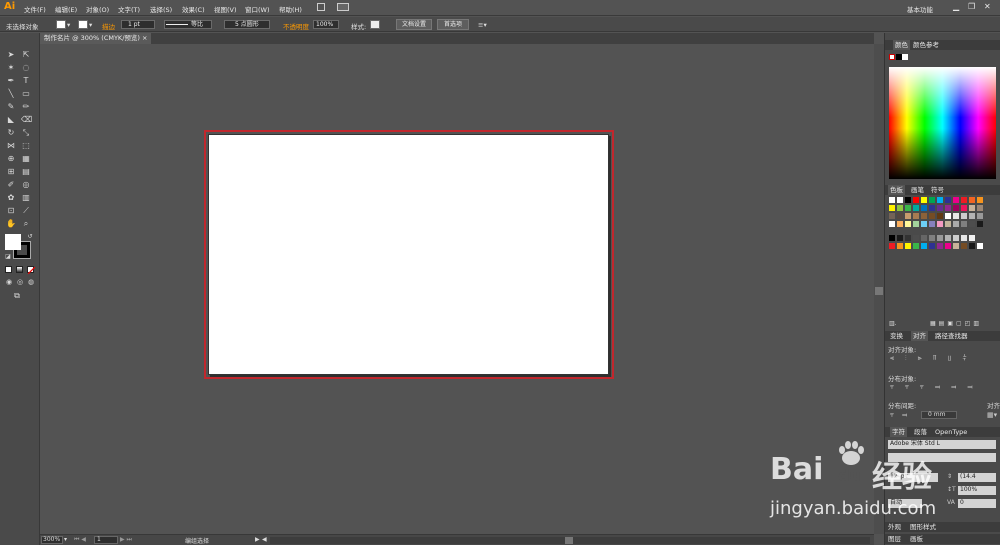  I want to click on draw-normal-icon: ◉, so click(9, 282).